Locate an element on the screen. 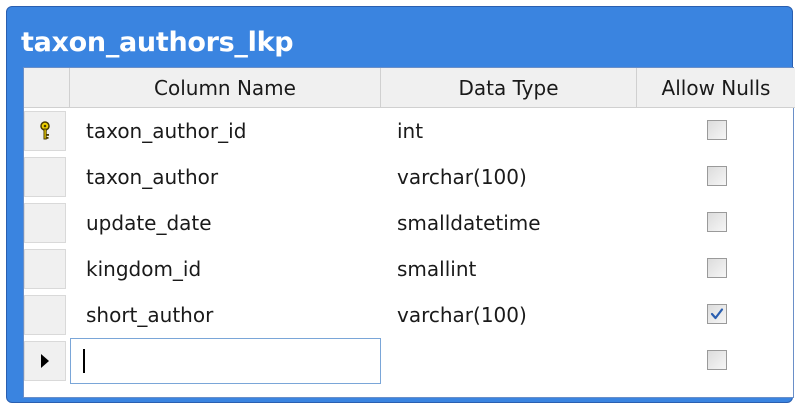 The height and width of the screenshot is (413, 801). table-row: update_date smalldatetime is located at coordinates (409, 223).